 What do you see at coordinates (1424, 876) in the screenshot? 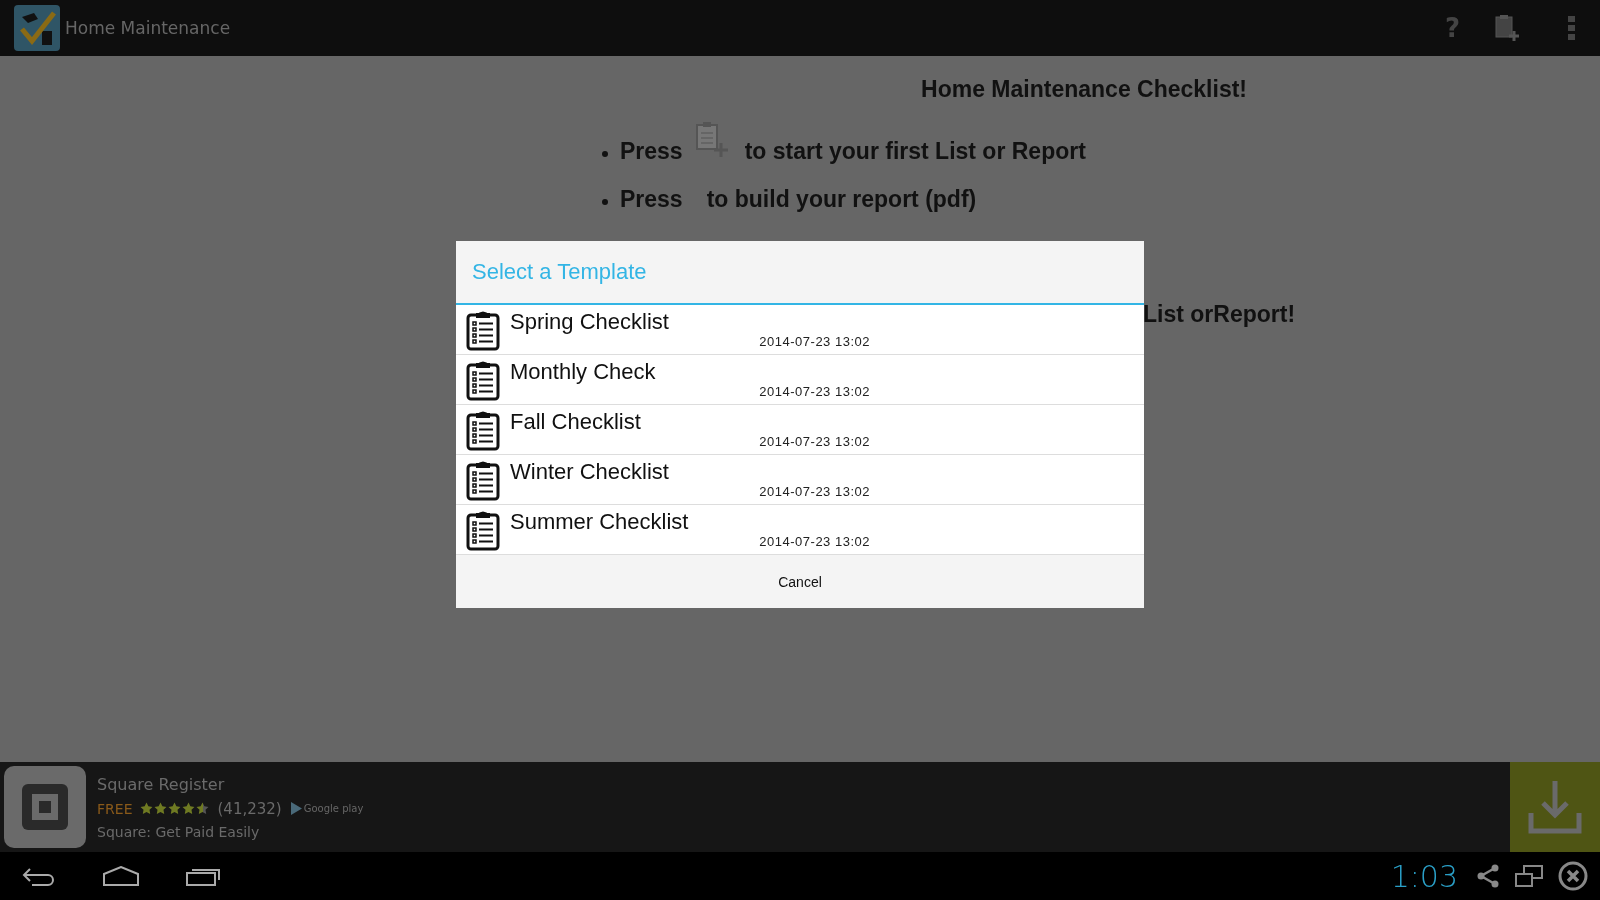
I see `clock: 1:03` at bounding box center [1424, 876].